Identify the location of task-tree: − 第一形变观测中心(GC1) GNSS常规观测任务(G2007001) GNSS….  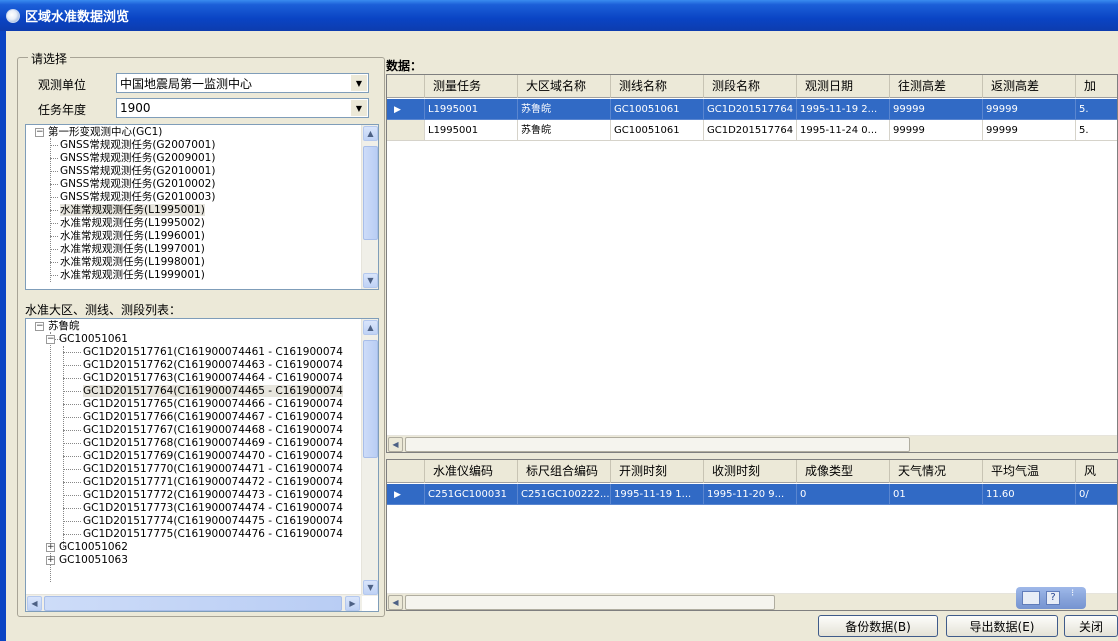
(202, 207).